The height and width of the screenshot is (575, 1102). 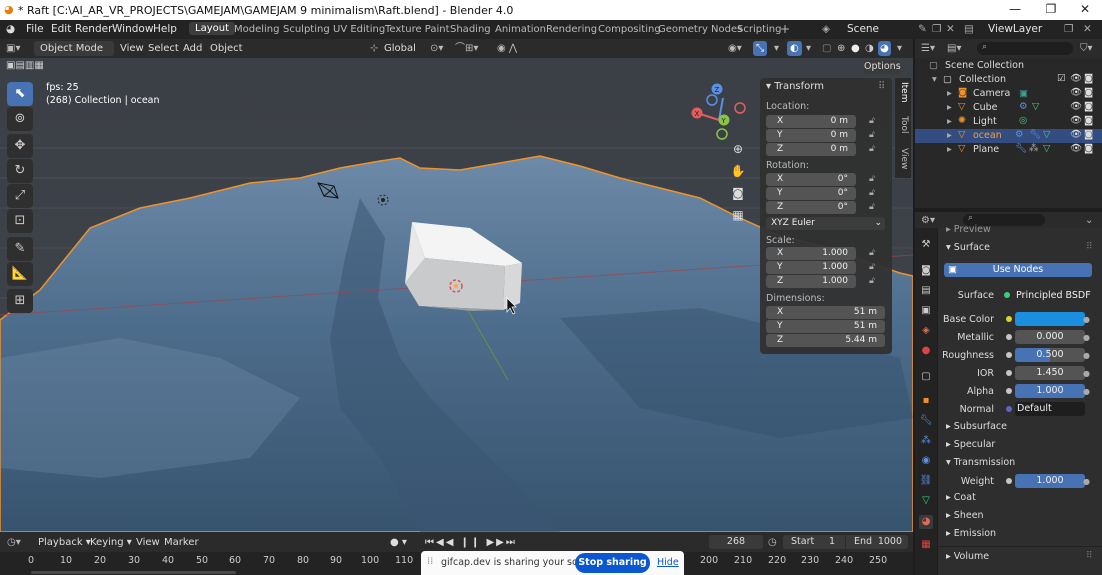 I want to click on dimensions-y-field: Y 51 m, so click(x=825, y=326).